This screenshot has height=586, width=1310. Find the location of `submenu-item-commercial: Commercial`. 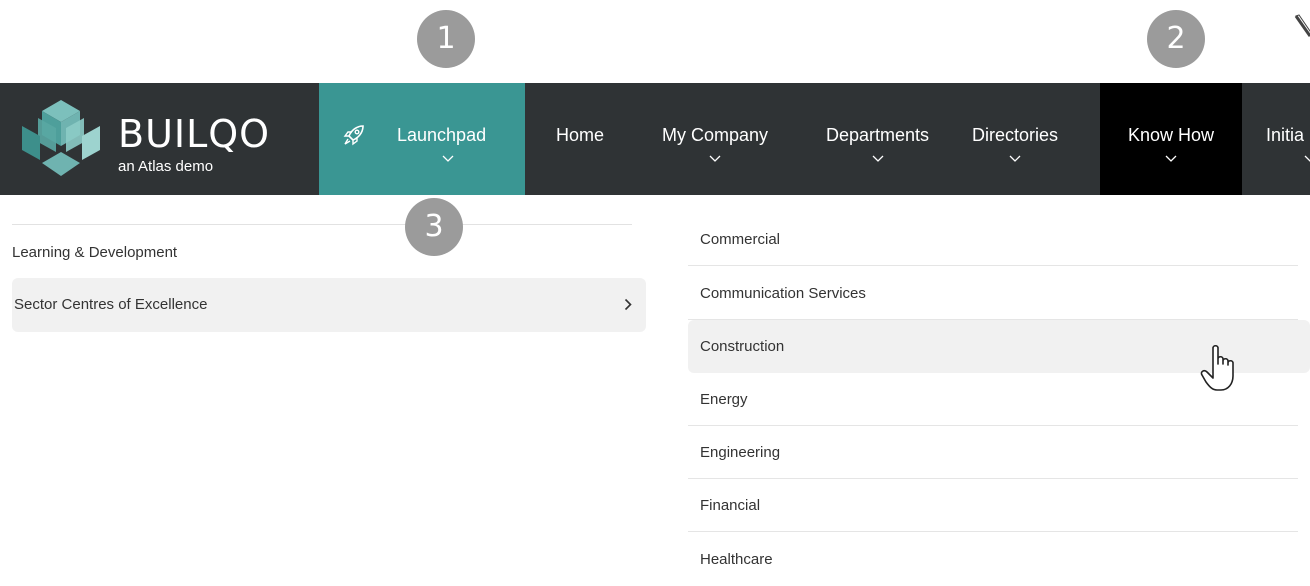

submenu-item-commercial: Commercial is located at coordinates (993, 239).